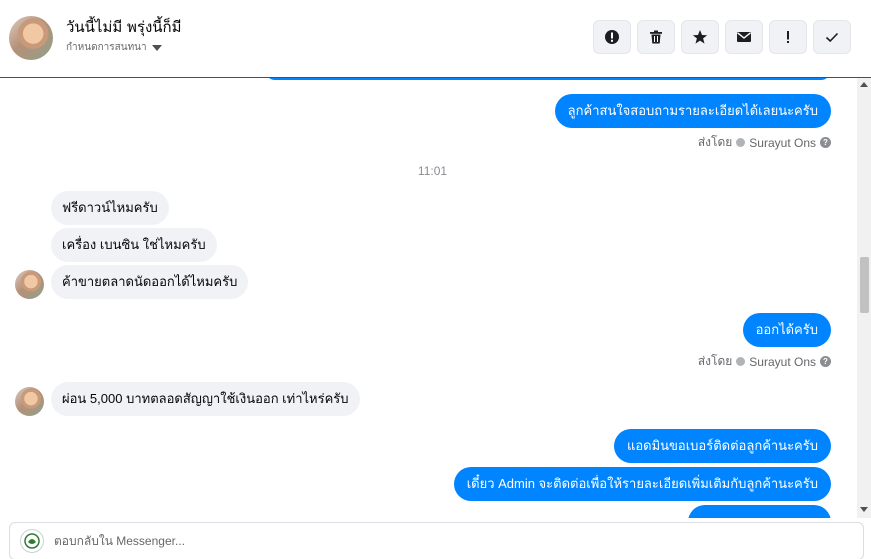 The image size is (871, 559). What do you see at coordinates (444, 541) in the screenshot?
I see `reply-input` at bounding box center [444, 541].